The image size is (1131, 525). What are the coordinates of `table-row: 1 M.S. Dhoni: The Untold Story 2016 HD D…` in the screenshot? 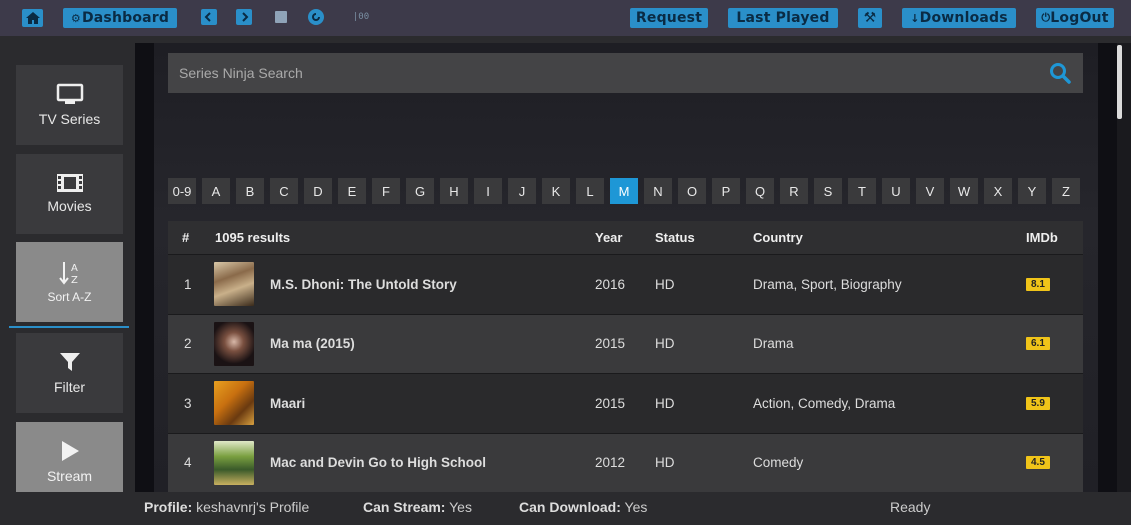 It's located at (625, 284).